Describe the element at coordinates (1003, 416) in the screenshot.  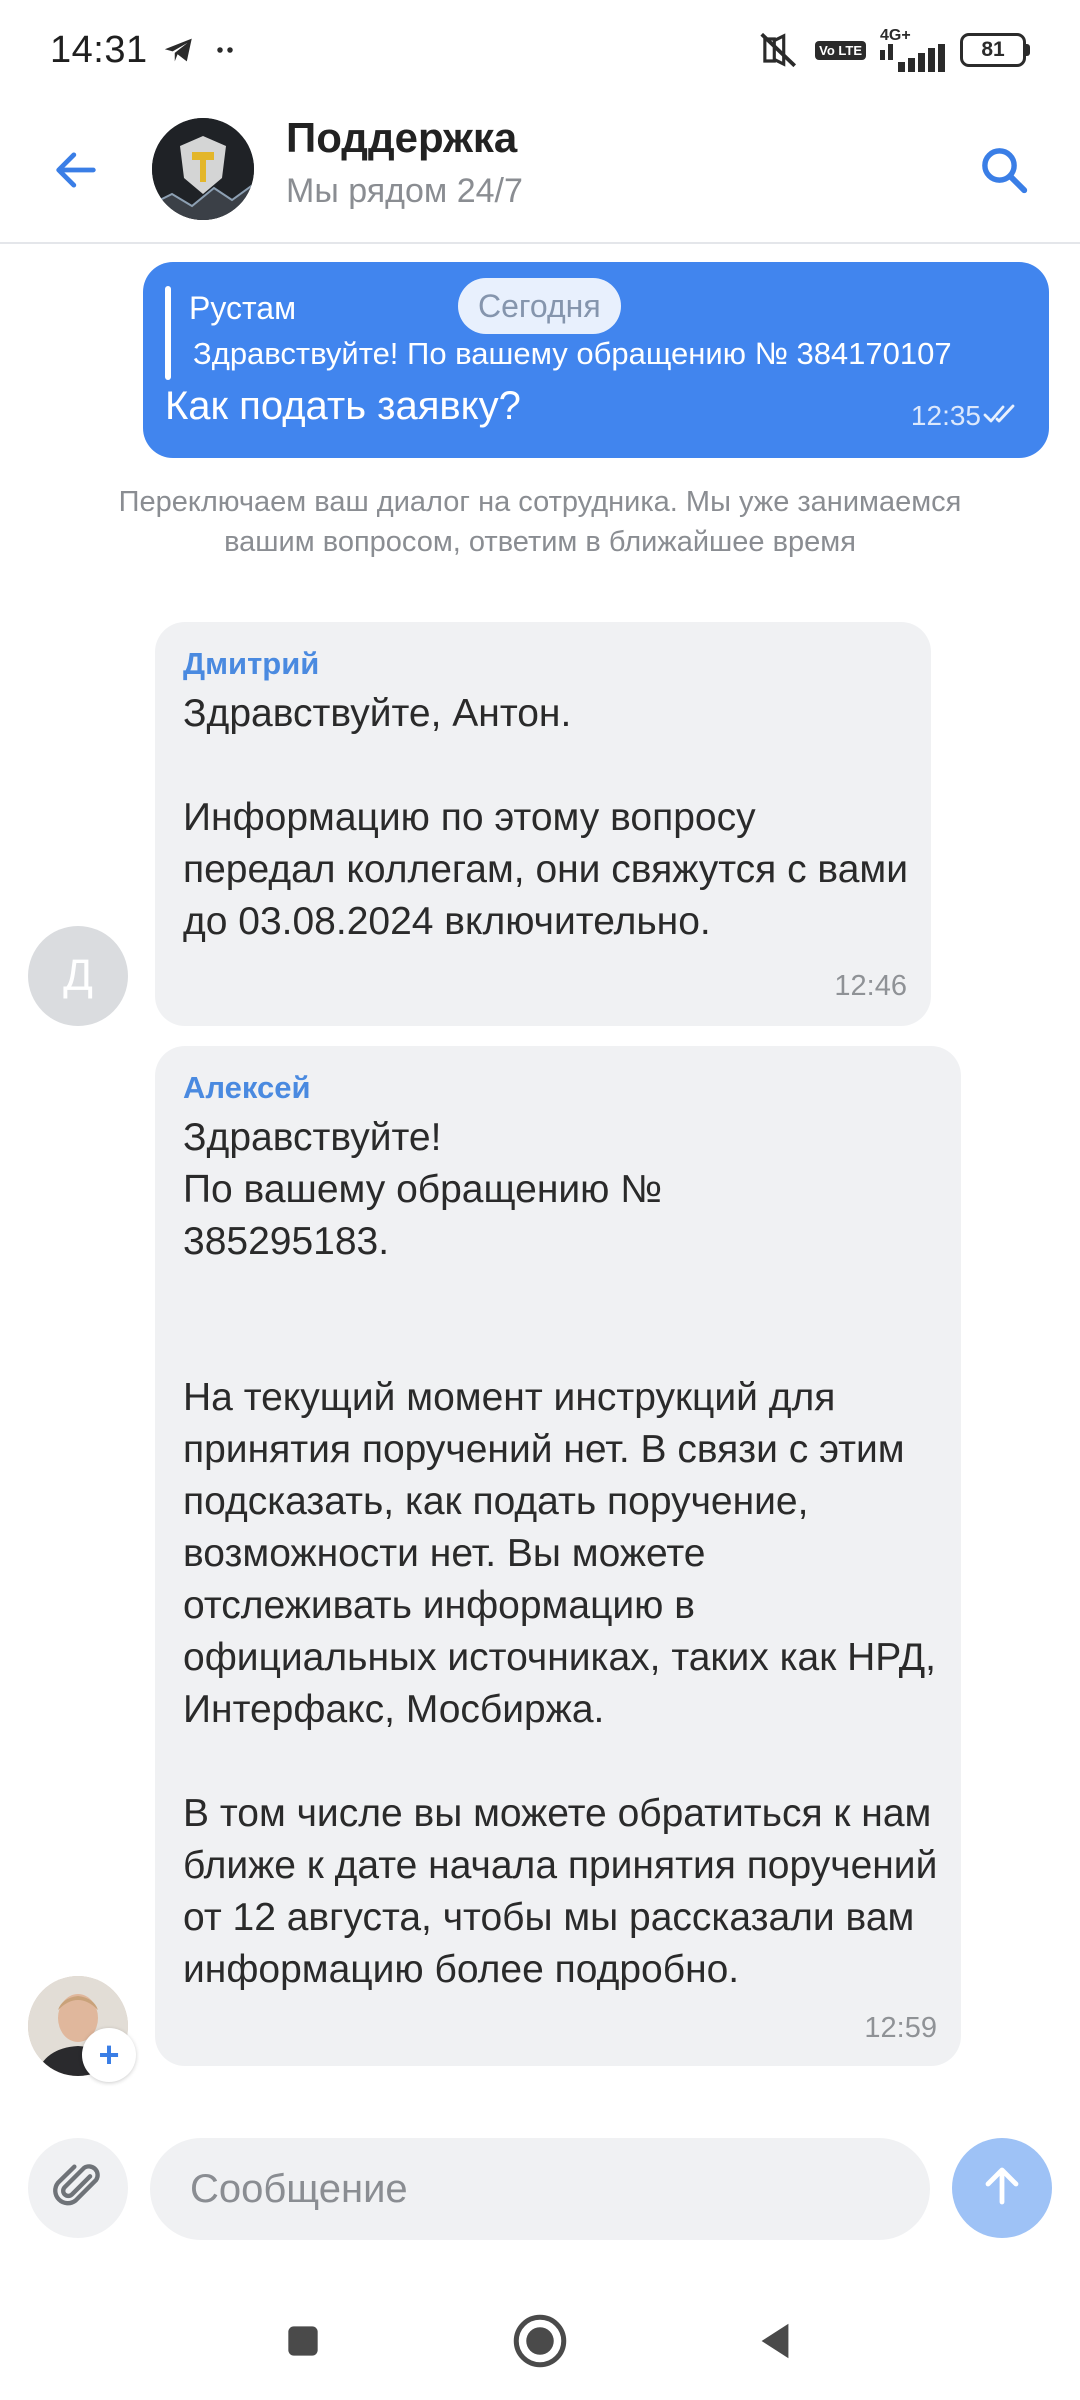
I see `double-check-icon` at that location.